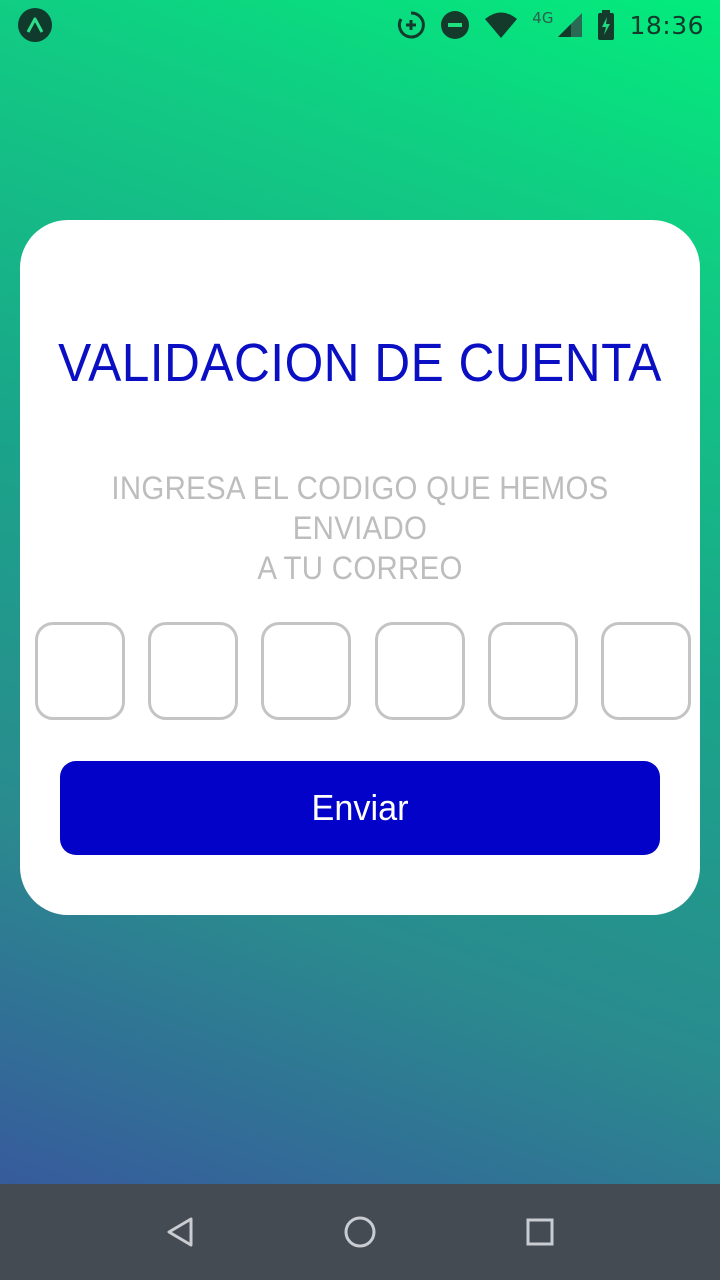  I want to click on verification-code-input, so click(363, 671).